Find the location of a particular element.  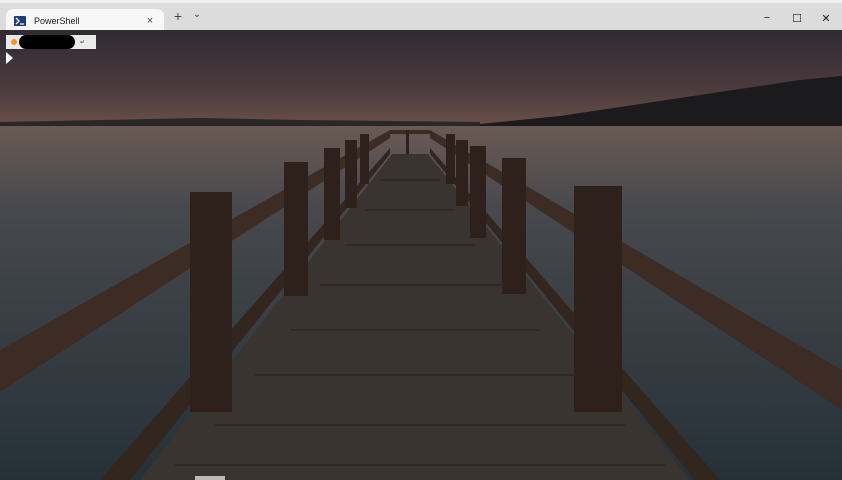

maximize-button: ☐ is located at coordinates (797, 18).